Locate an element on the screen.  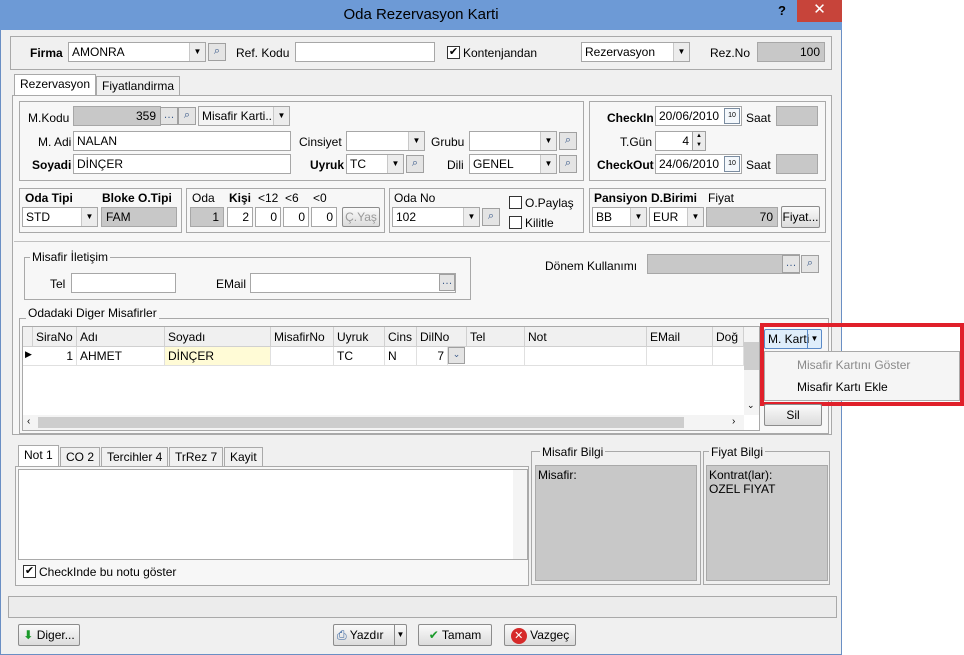
tab-trrez: TrRez 7 is located at coordinates (196, 457).